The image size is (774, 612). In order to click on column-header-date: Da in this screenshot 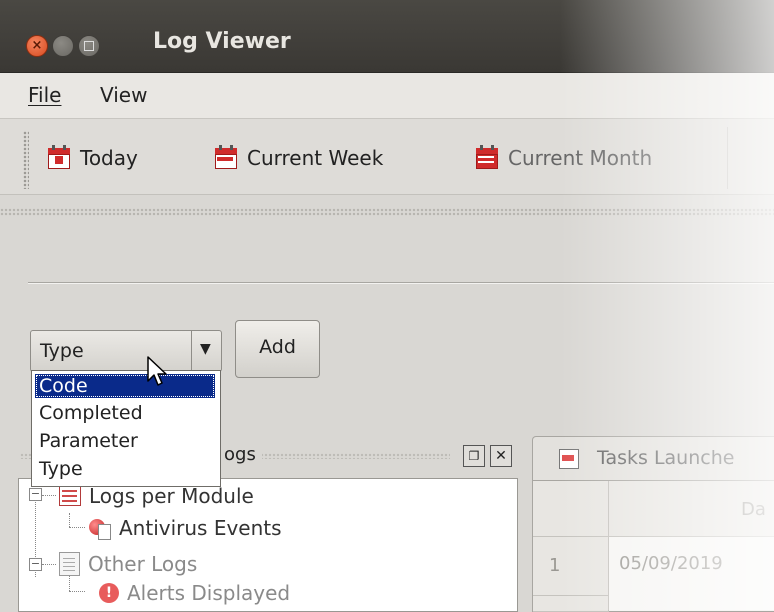, I will do `click(691, 509)`.